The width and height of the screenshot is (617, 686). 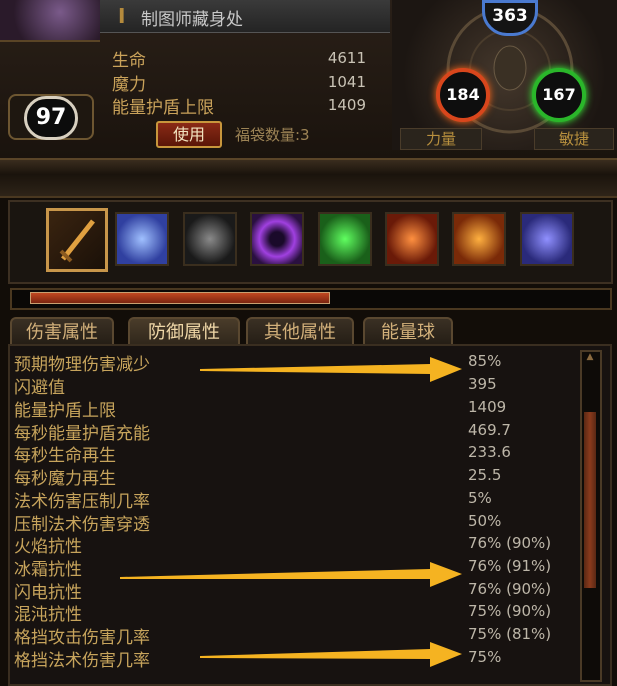 I want to click on tab-energy-orb: 能量球, so click(x=408, y=332).